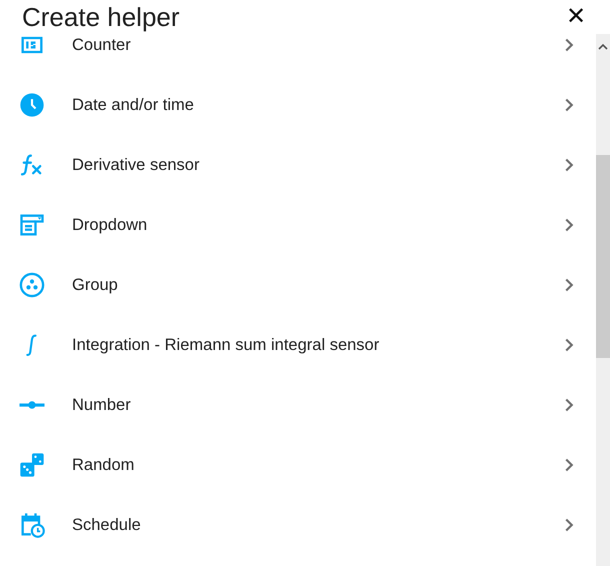 Image resolution: width=610 pixels, height=566 pixels. What do you see at coordinates (133, 105) in the screenshot?
I see `item-label: Date and/or time` at bounding box center [133, 105].